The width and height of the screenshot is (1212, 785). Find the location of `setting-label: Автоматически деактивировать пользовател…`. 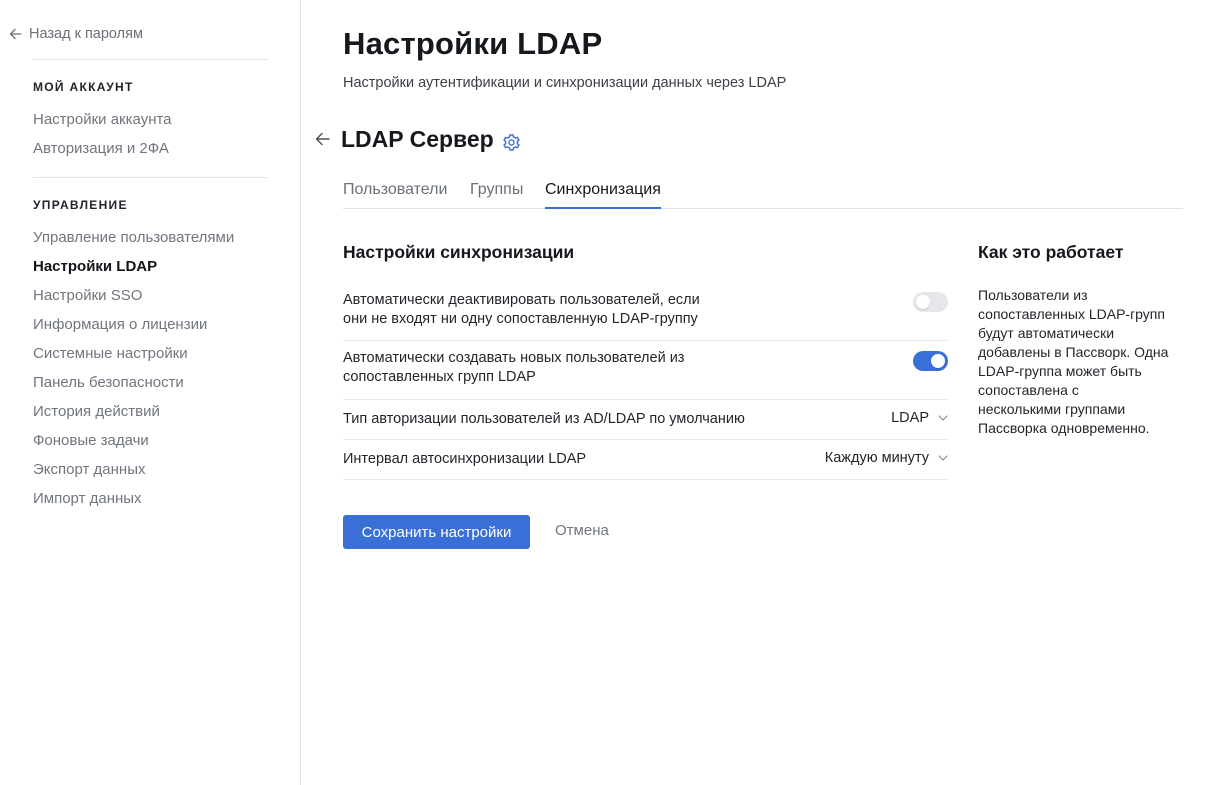

setting-label: Автоматически деактивировать пользовател… is located at coordinates (521, 310).